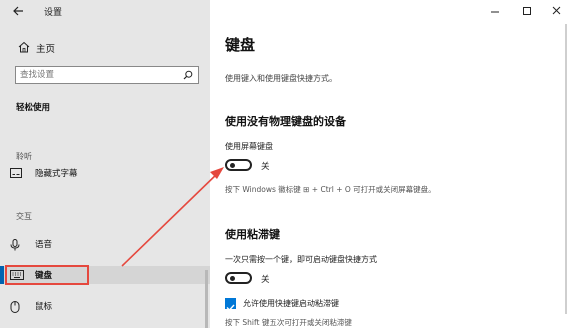 Image resolution: width=570 pixels, height=328 pixels. What do you see at coordinates (566, 169) in the screenshot?
I see `content-scrollbar` at bounding box center [566, 169].